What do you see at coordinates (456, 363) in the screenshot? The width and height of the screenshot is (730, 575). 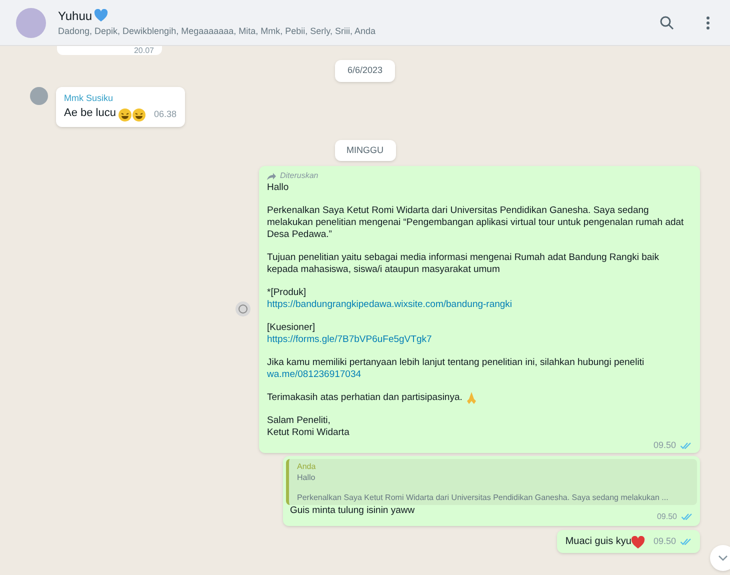 I see `message-text: Jika kamu memiliki pertanyaan lebih lanjut tentang penelitian ini, silahkan hubungi peneliti` at bounding box center [456, 363].